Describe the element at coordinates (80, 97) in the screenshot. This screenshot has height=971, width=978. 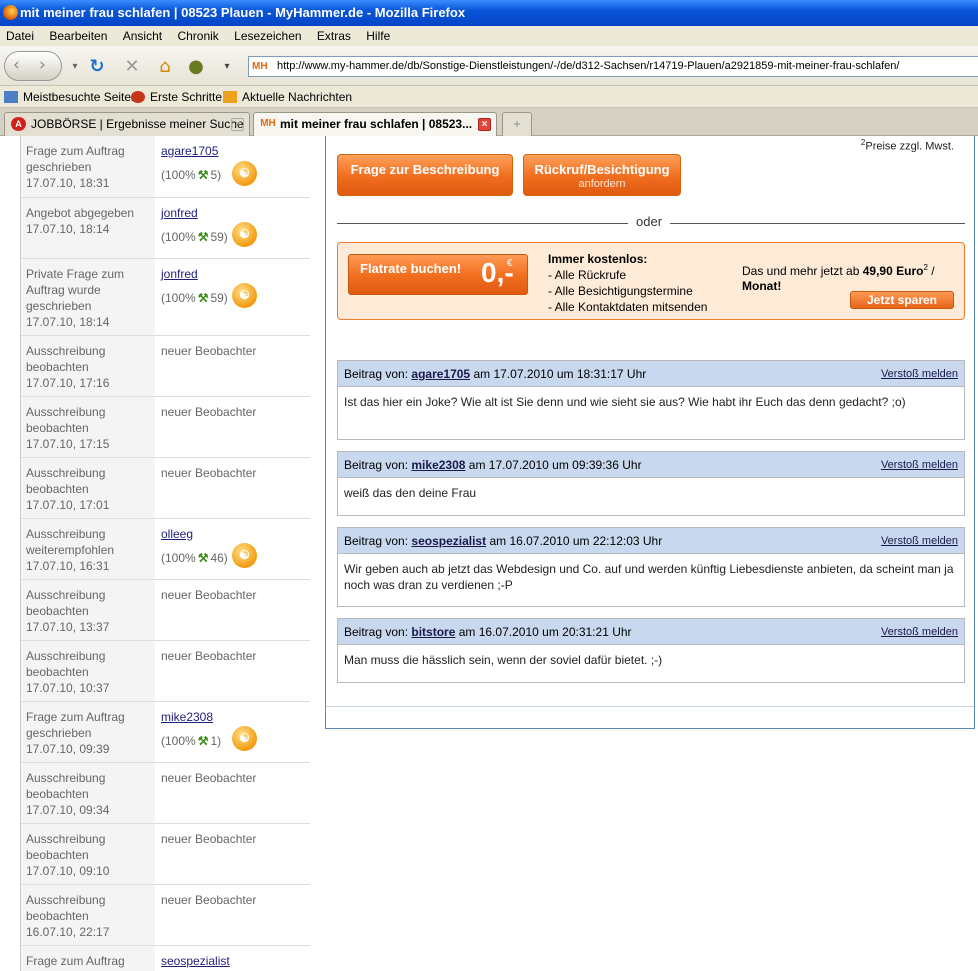
I see `bookmark-label: Meistbesuchte Seiten` at that location.